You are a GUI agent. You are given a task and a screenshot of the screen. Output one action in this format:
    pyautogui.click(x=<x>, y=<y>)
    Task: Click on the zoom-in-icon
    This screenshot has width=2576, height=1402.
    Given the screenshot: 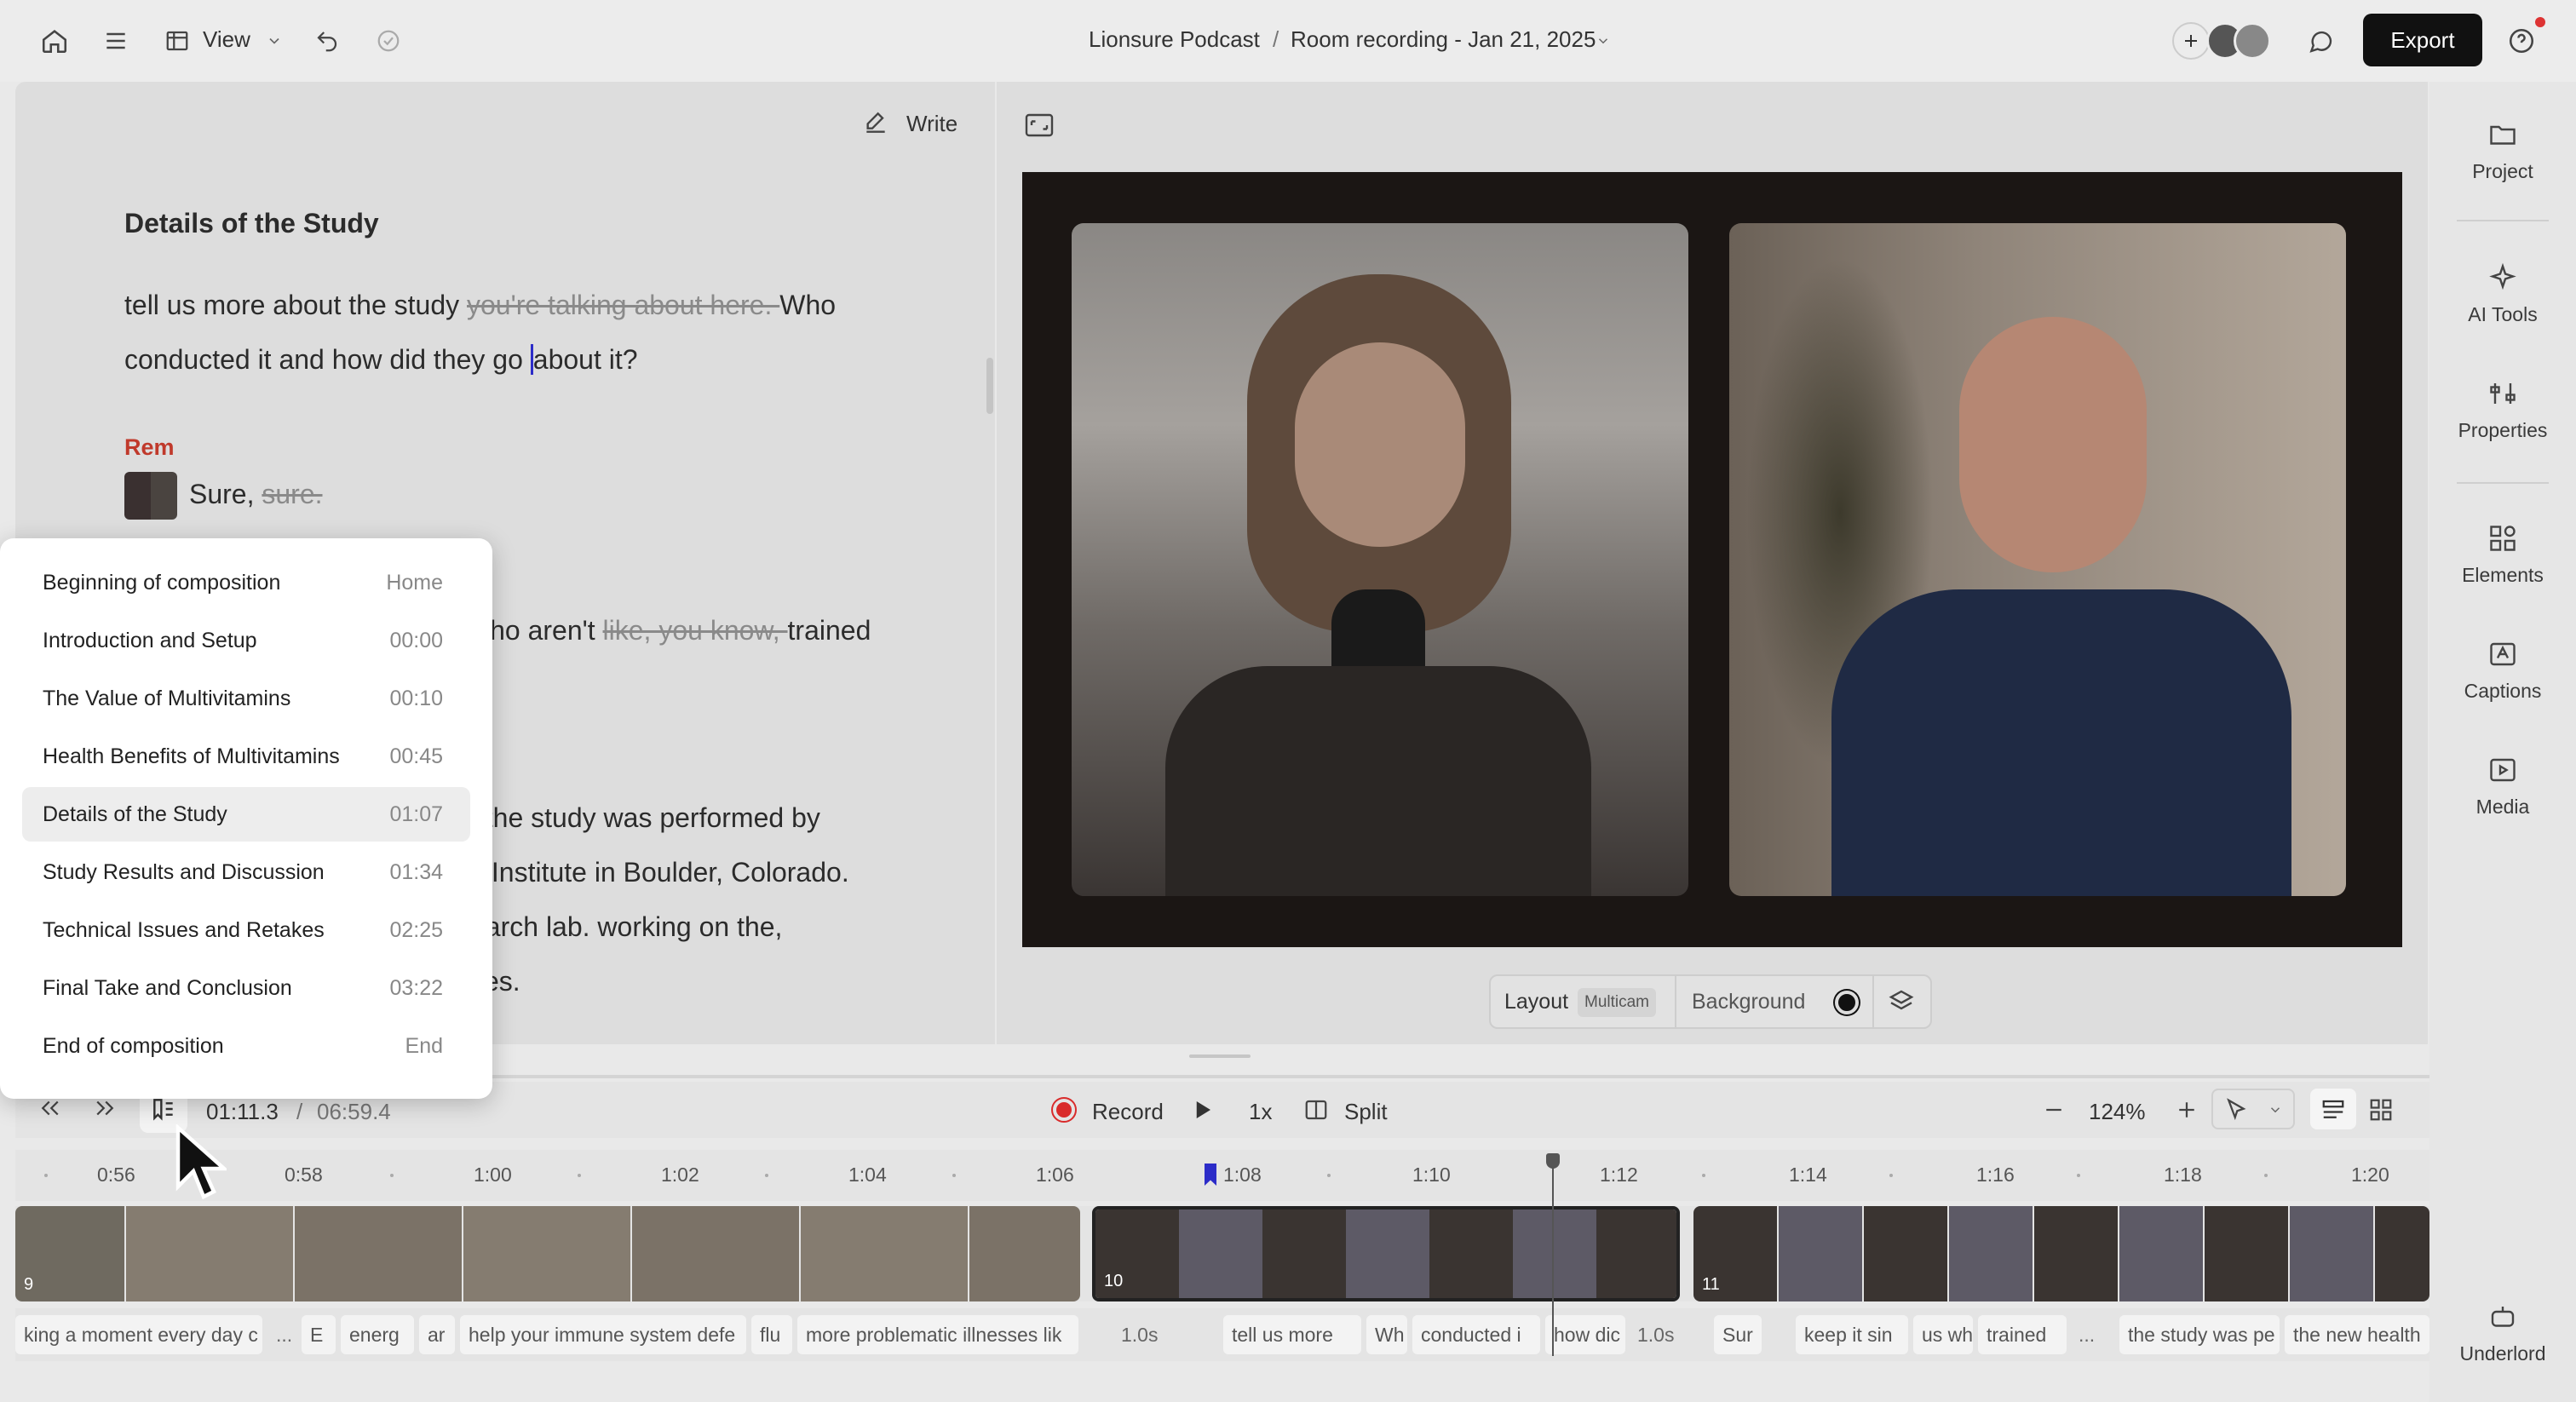 What is the action you would take?
    pyautogui.click(x=2186, y=1110)
    